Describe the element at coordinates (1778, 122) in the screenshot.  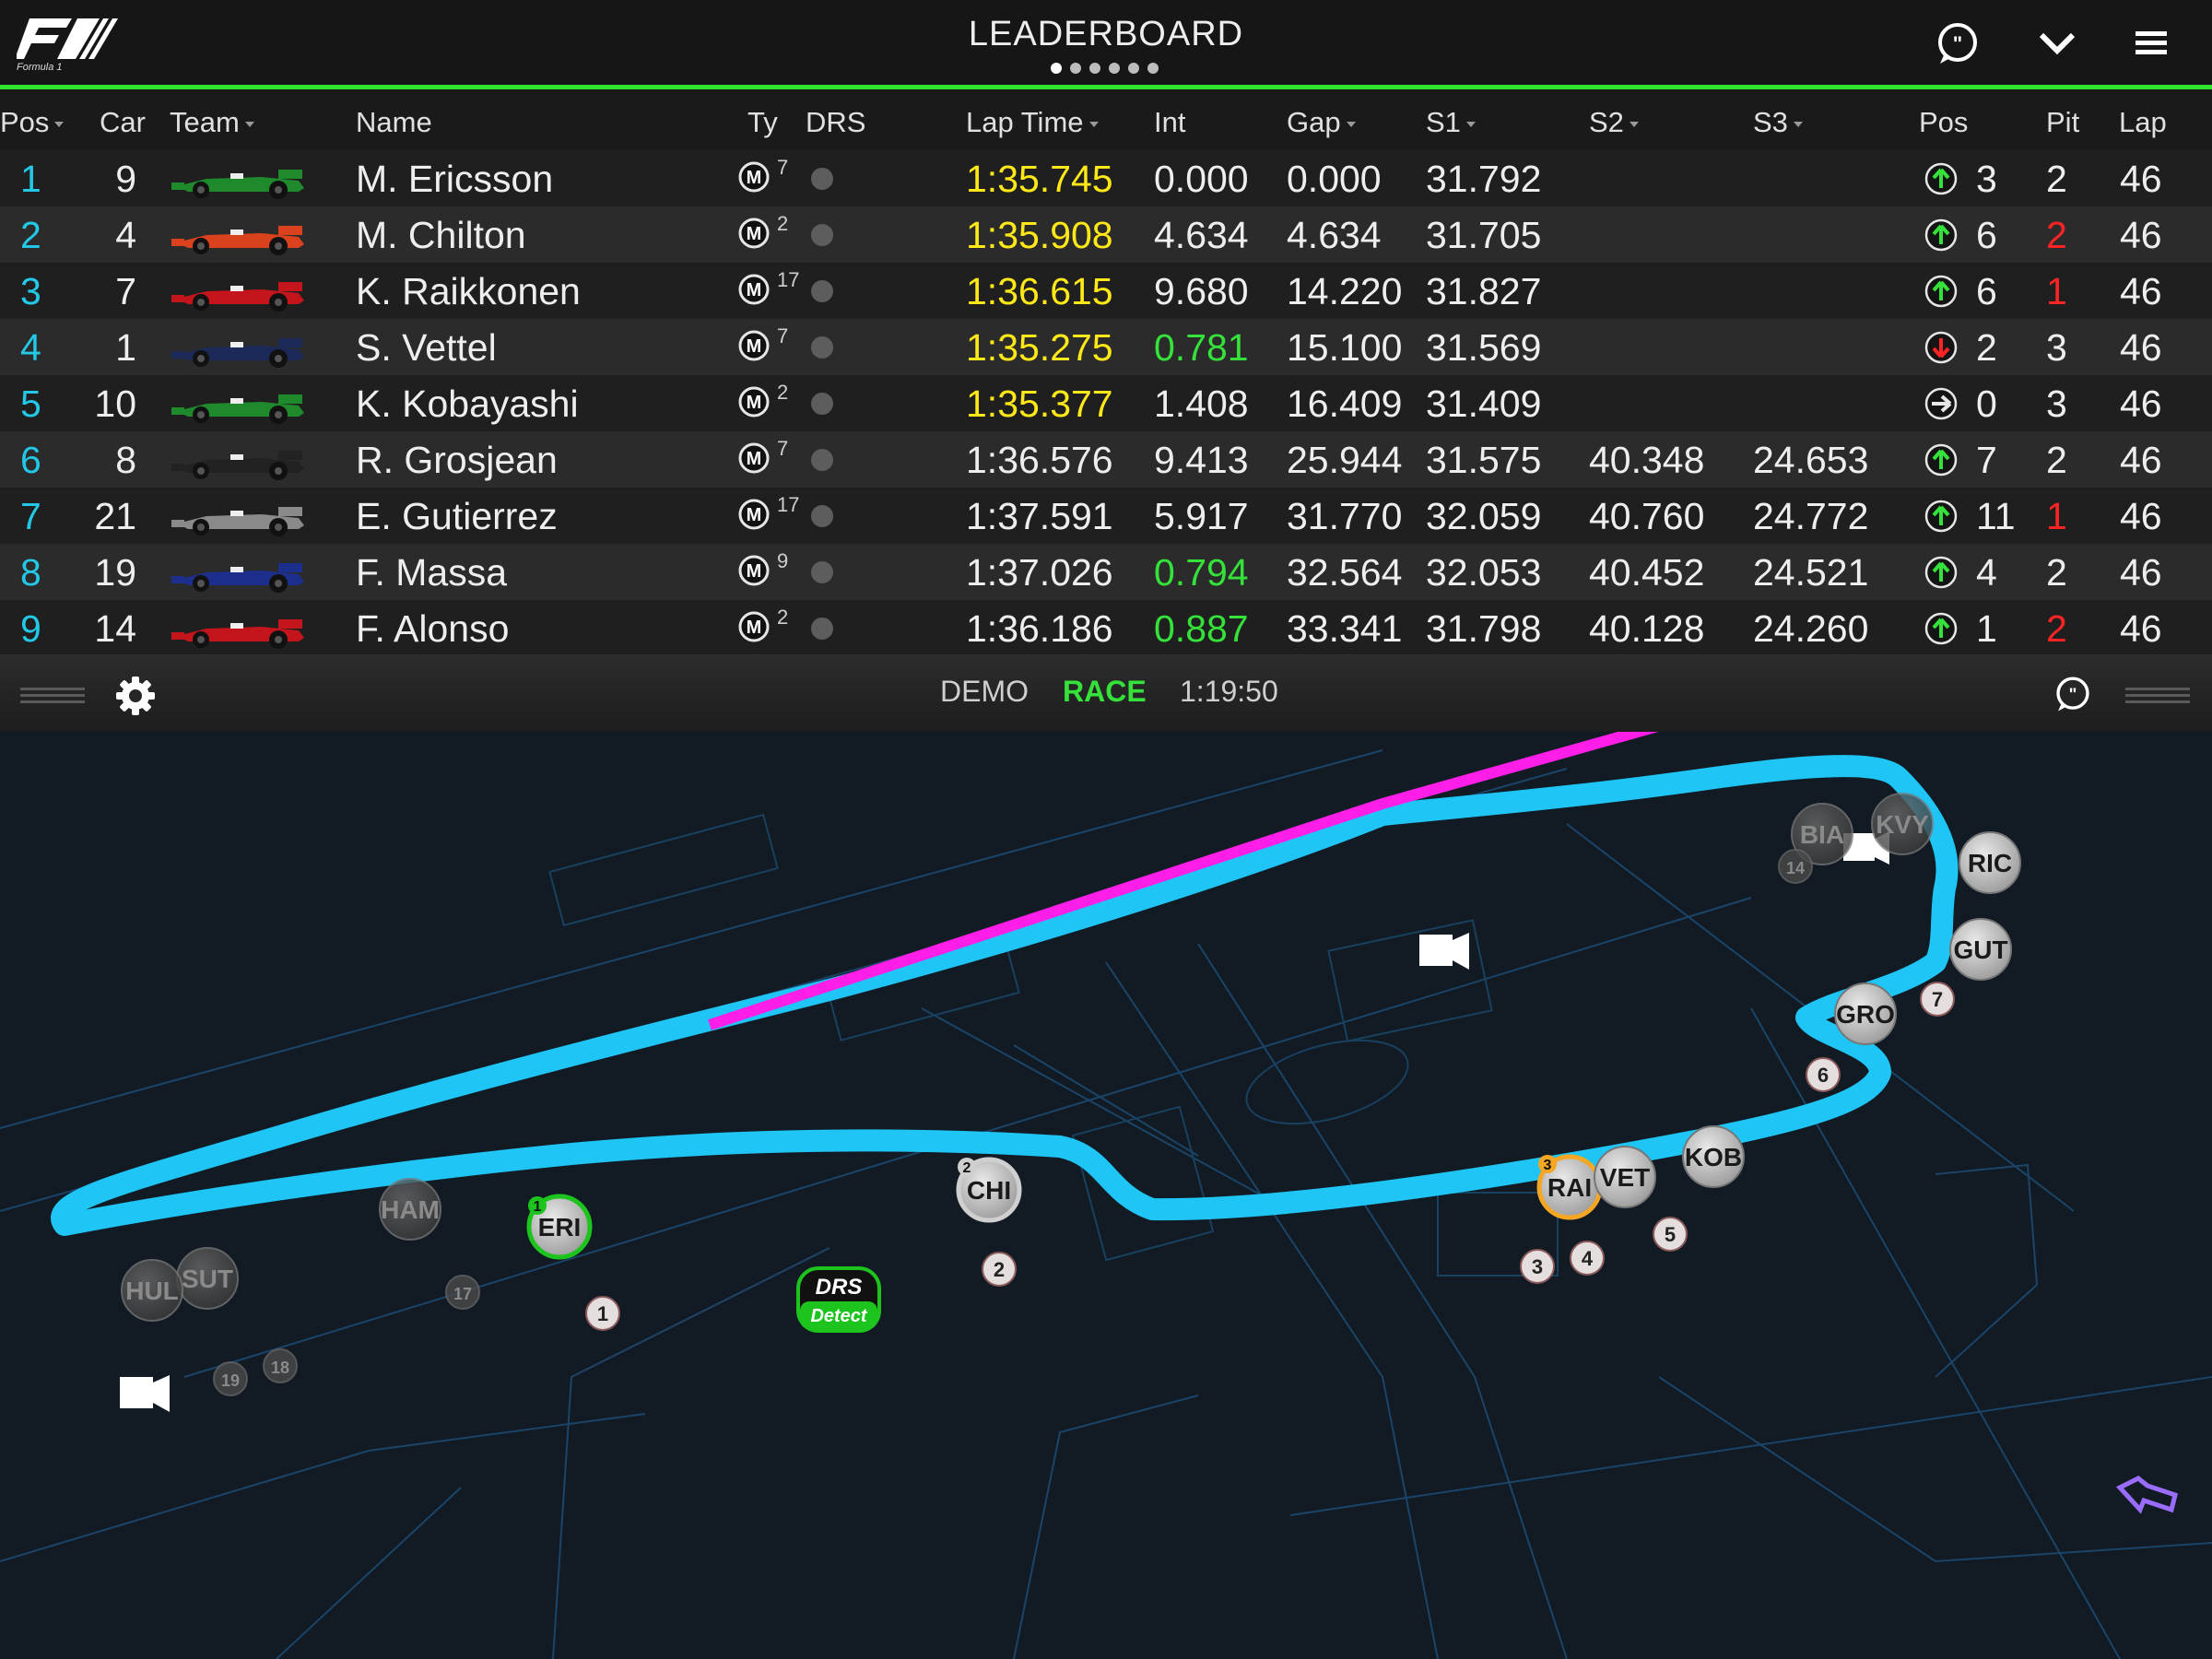
I see `column-s3: S3` at that location.